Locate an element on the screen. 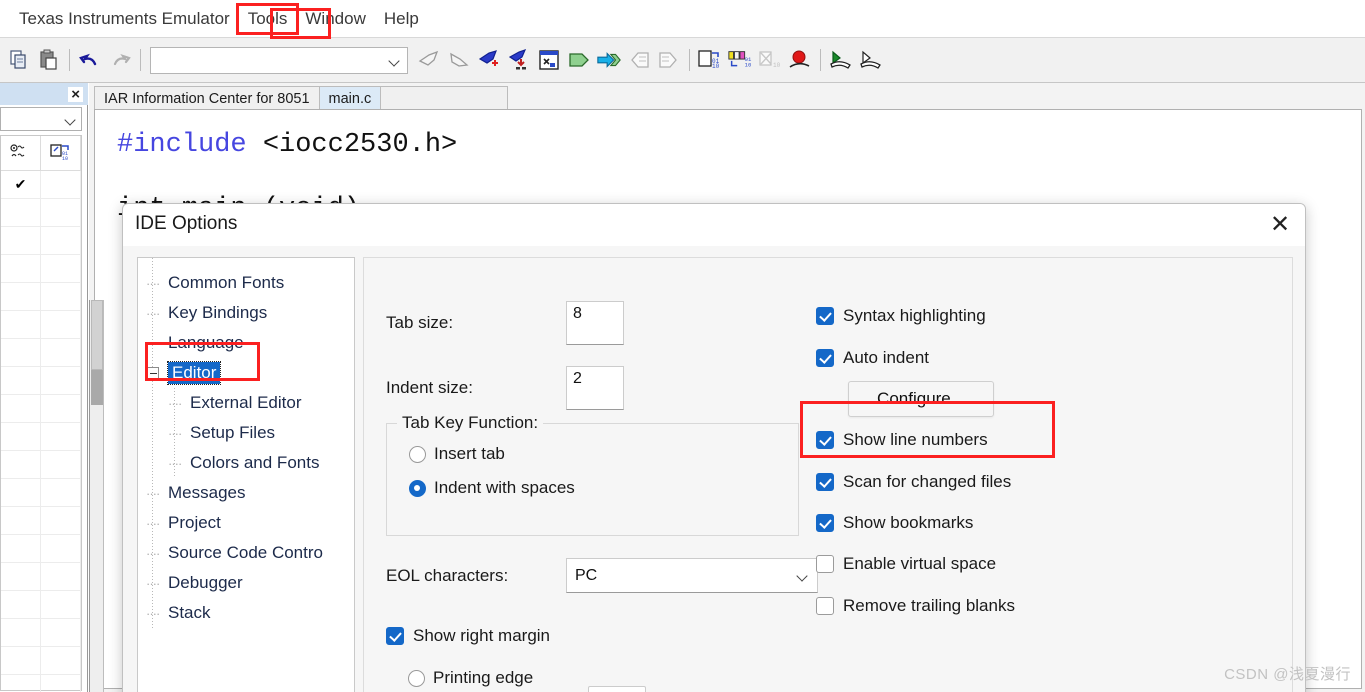 Image resolution: width=1365 pixels, height=692 pixels. checkbox-enable-virtual-space: Enable virtual space is located at coordinates (906, 564).